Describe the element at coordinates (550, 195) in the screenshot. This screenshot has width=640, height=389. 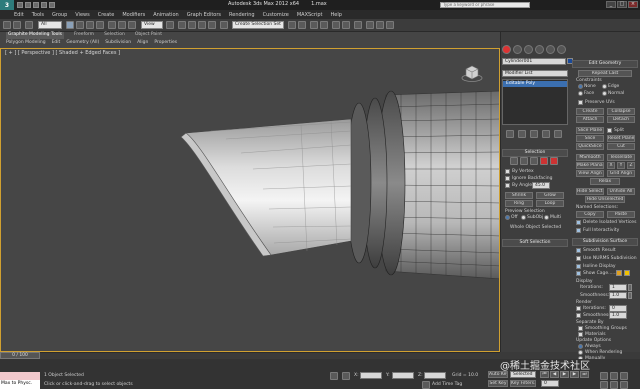
I see `grow-button: Grow` at that location.